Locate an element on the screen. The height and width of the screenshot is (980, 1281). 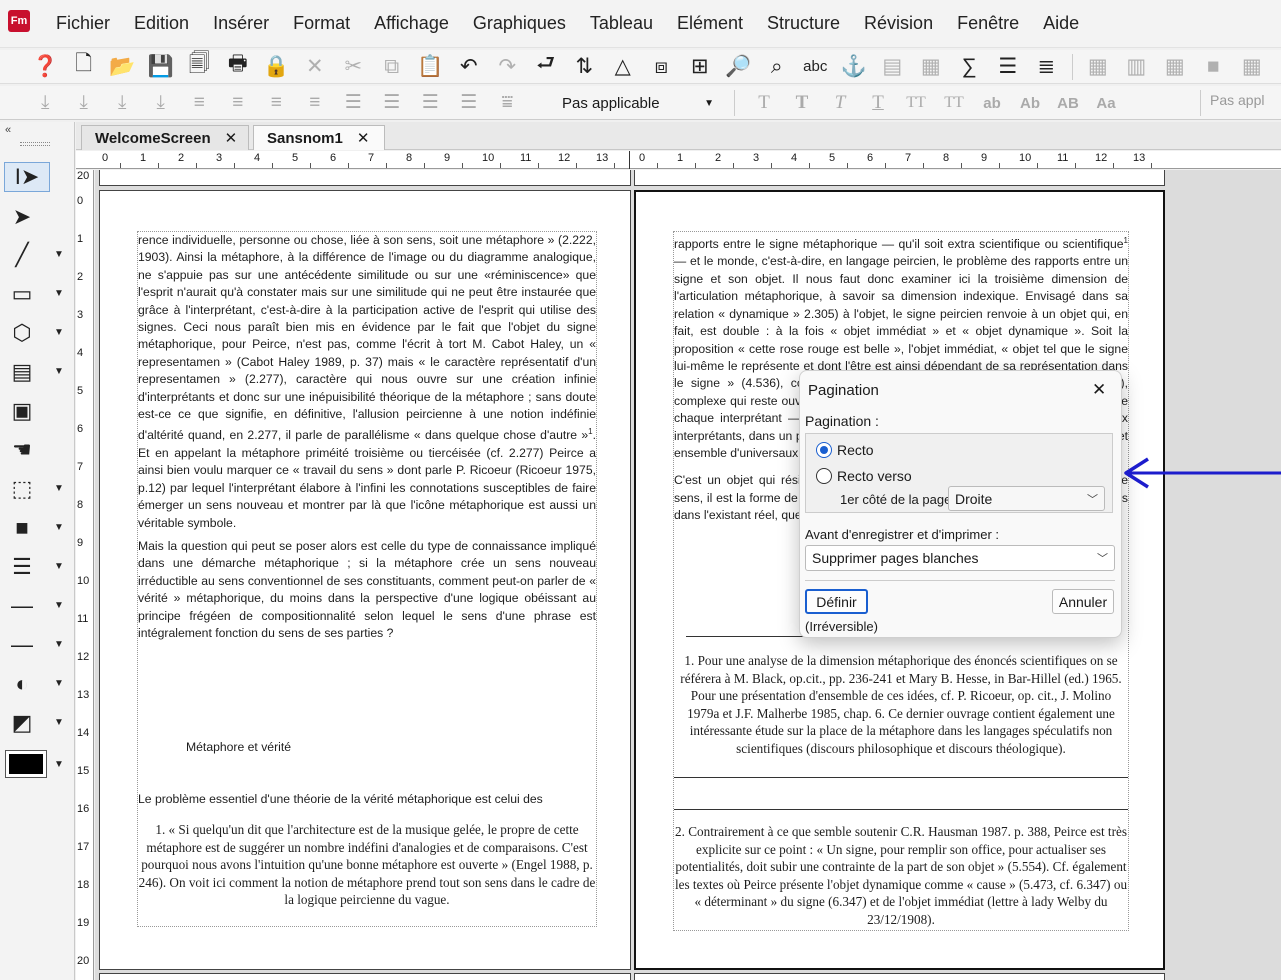
search-icon: ⌕ is located at coordinates (777, 67).